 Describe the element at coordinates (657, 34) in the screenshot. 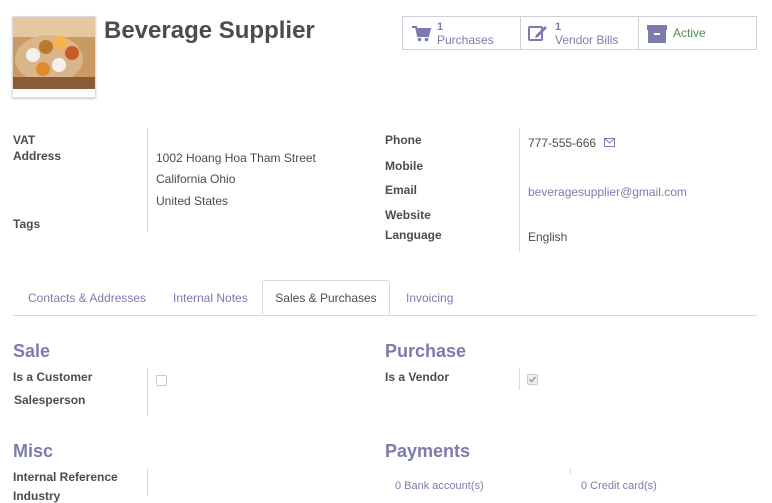

I see `archive-icon` at that location.